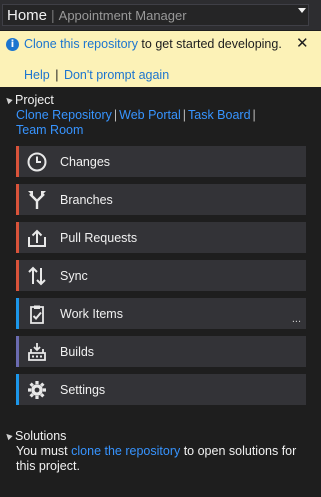  Describe the element at coordinates (209, 44) in the screenshot. I see `info-message-text: to get started developing.` at that location.